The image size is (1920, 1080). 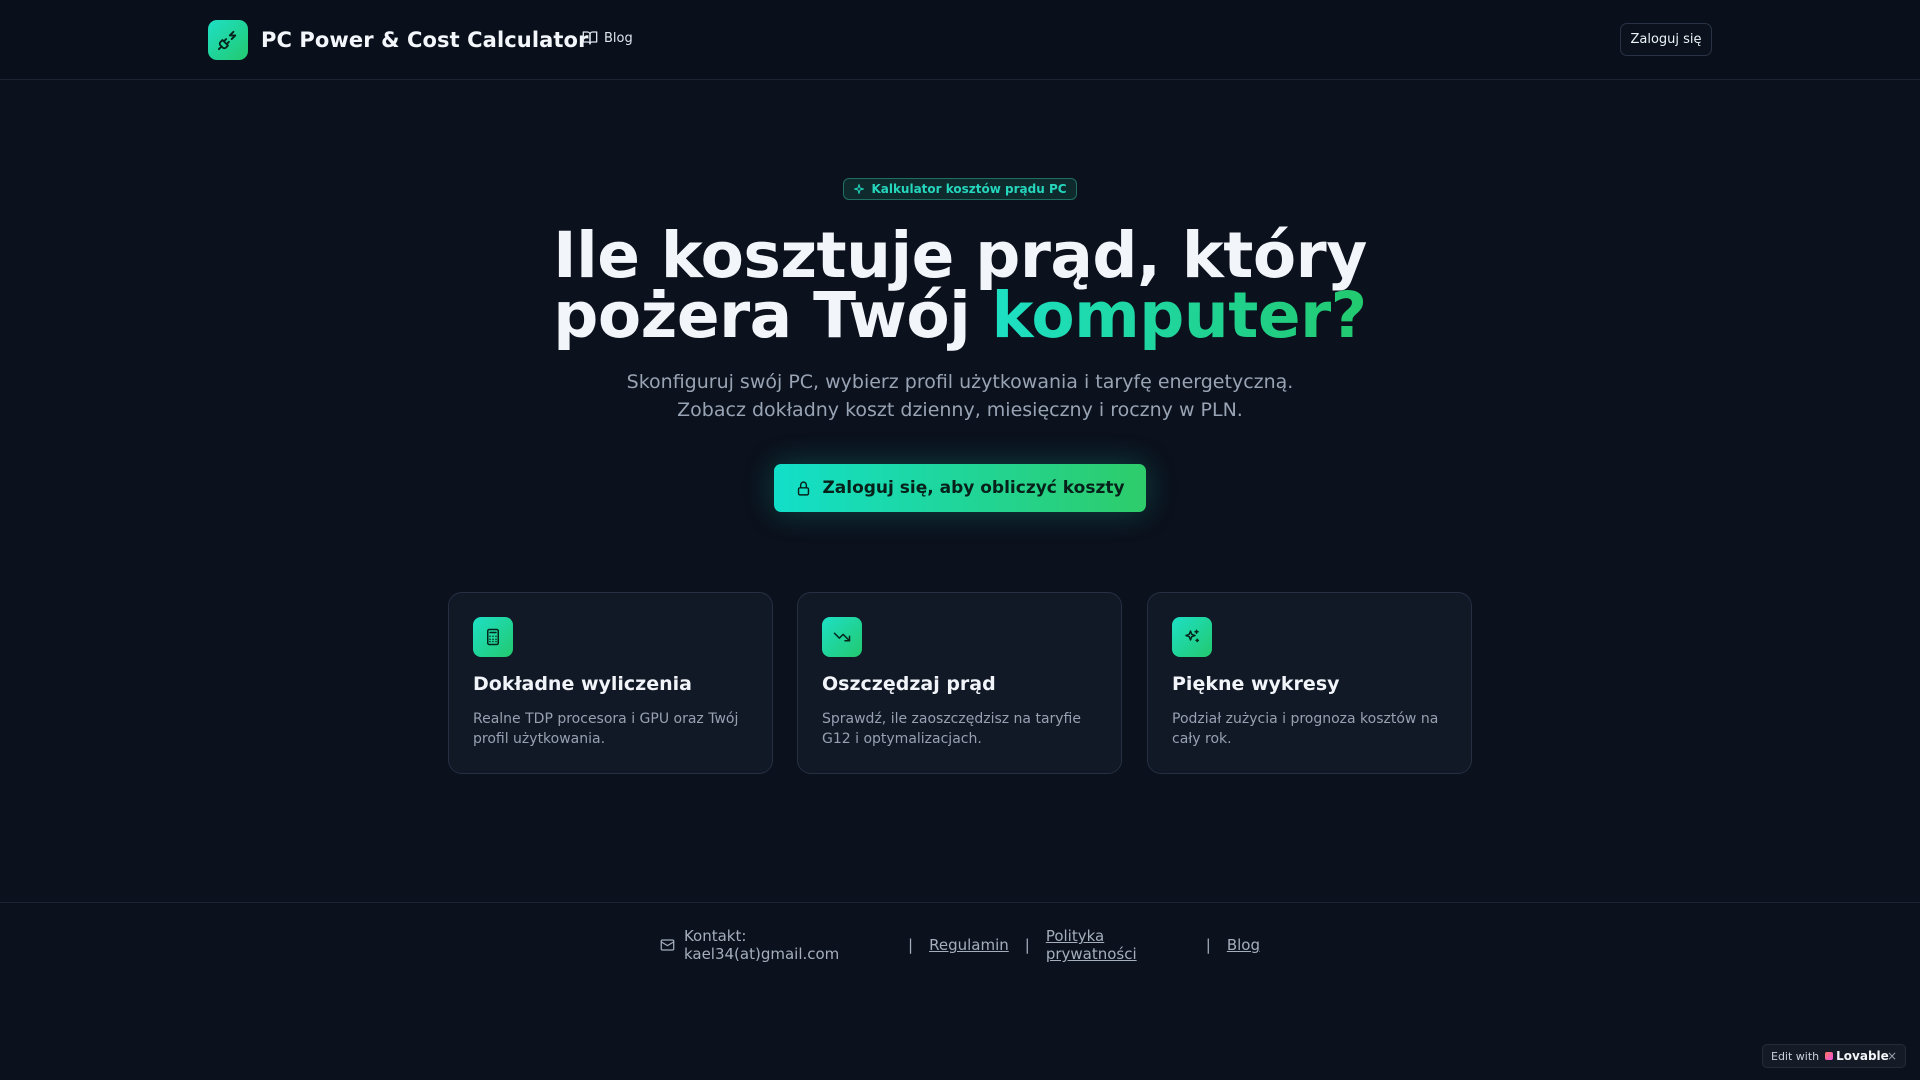 I want to click on hero-title-accent: komputer?, so click(x=1179, y=315).